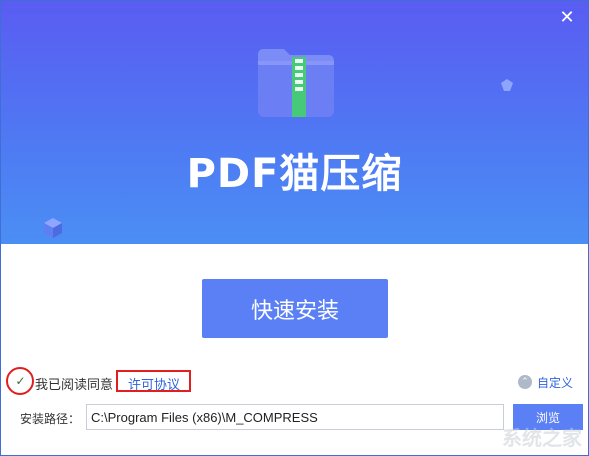 This screenshot has height=456, width=589. I want to click on install-path-row: 安装路径： 浏览, so click(294, 418).